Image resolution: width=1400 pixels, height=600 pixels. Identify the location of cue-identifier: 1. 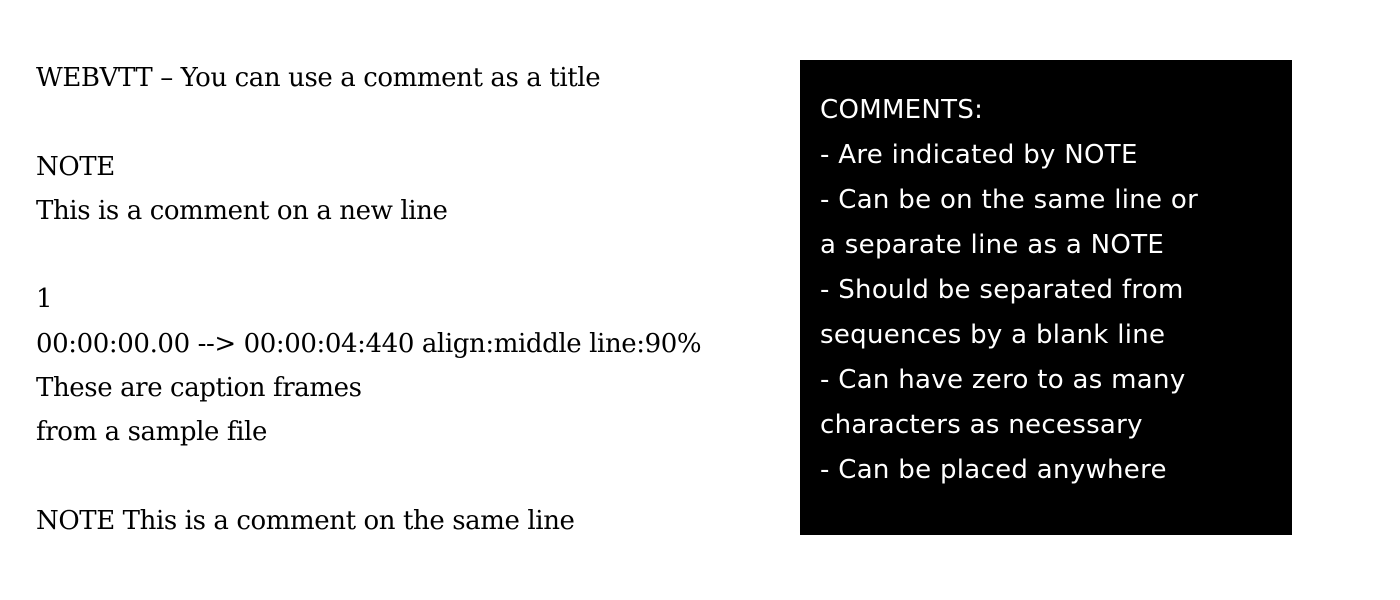
(44, 299).